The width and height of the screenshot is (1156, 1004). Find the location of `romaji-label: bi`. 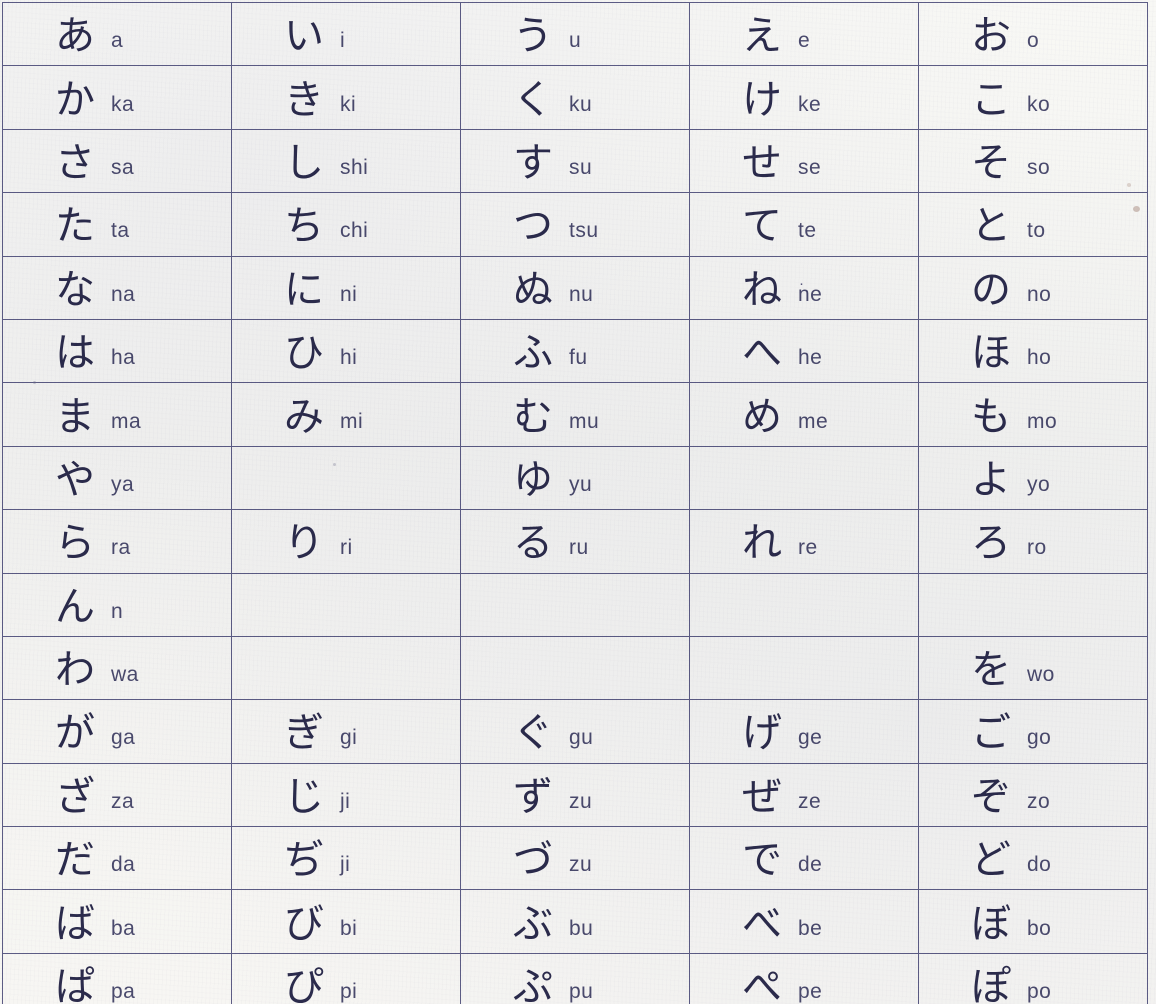

romaji-label: bi is located at coordinates (349, 928).